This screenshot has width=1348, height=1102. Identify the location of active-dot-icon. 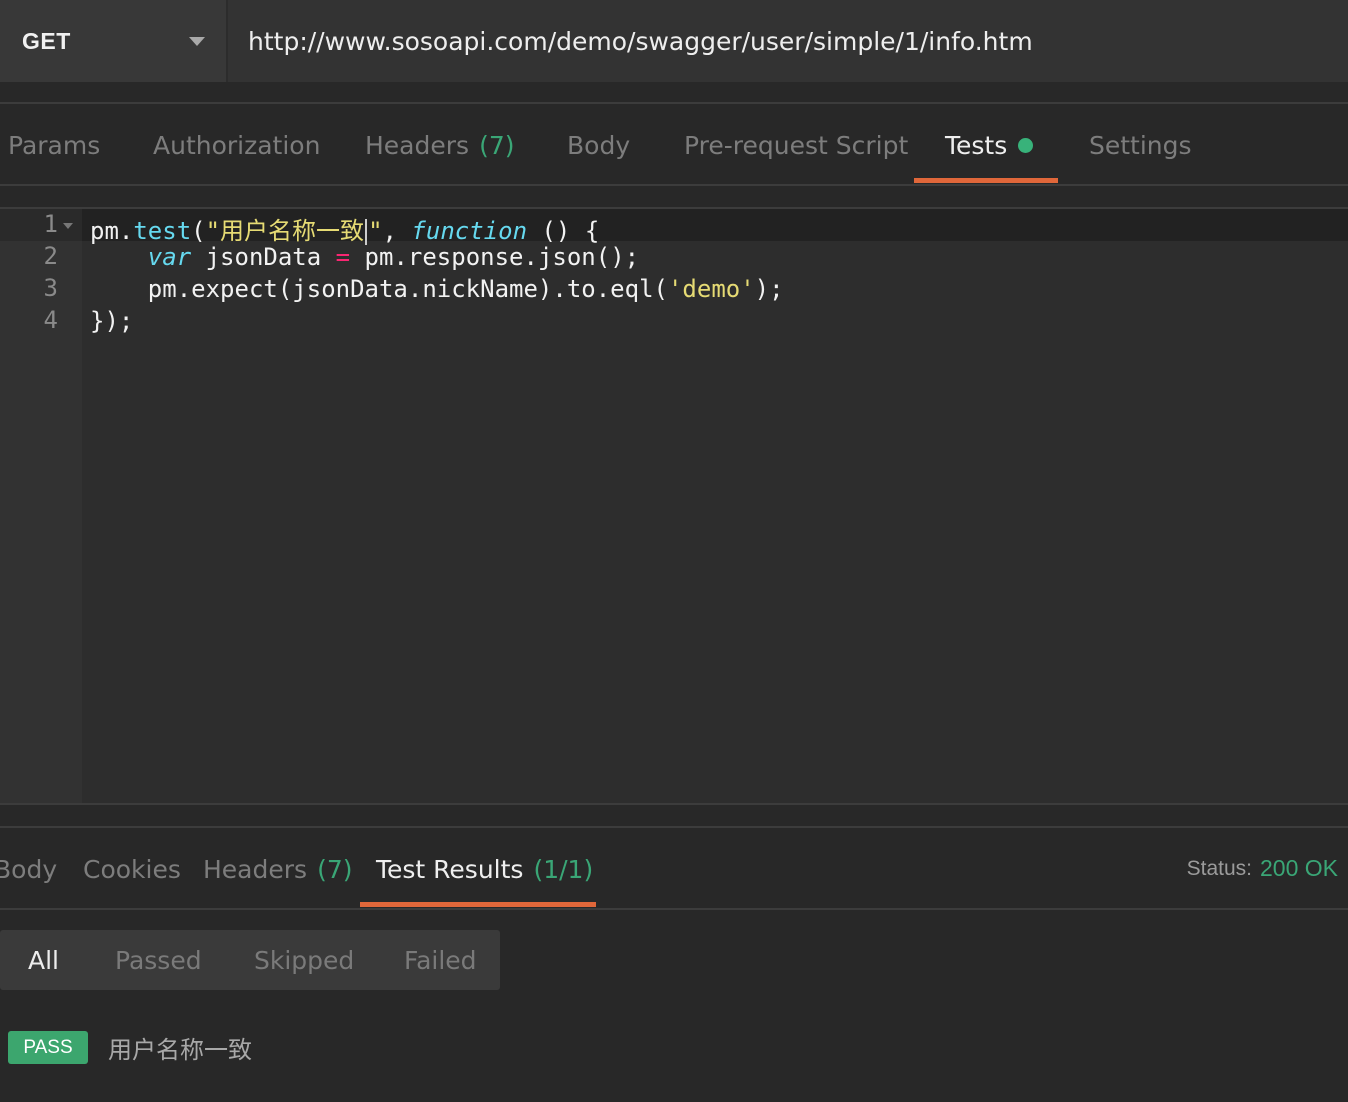
(1026, 145).